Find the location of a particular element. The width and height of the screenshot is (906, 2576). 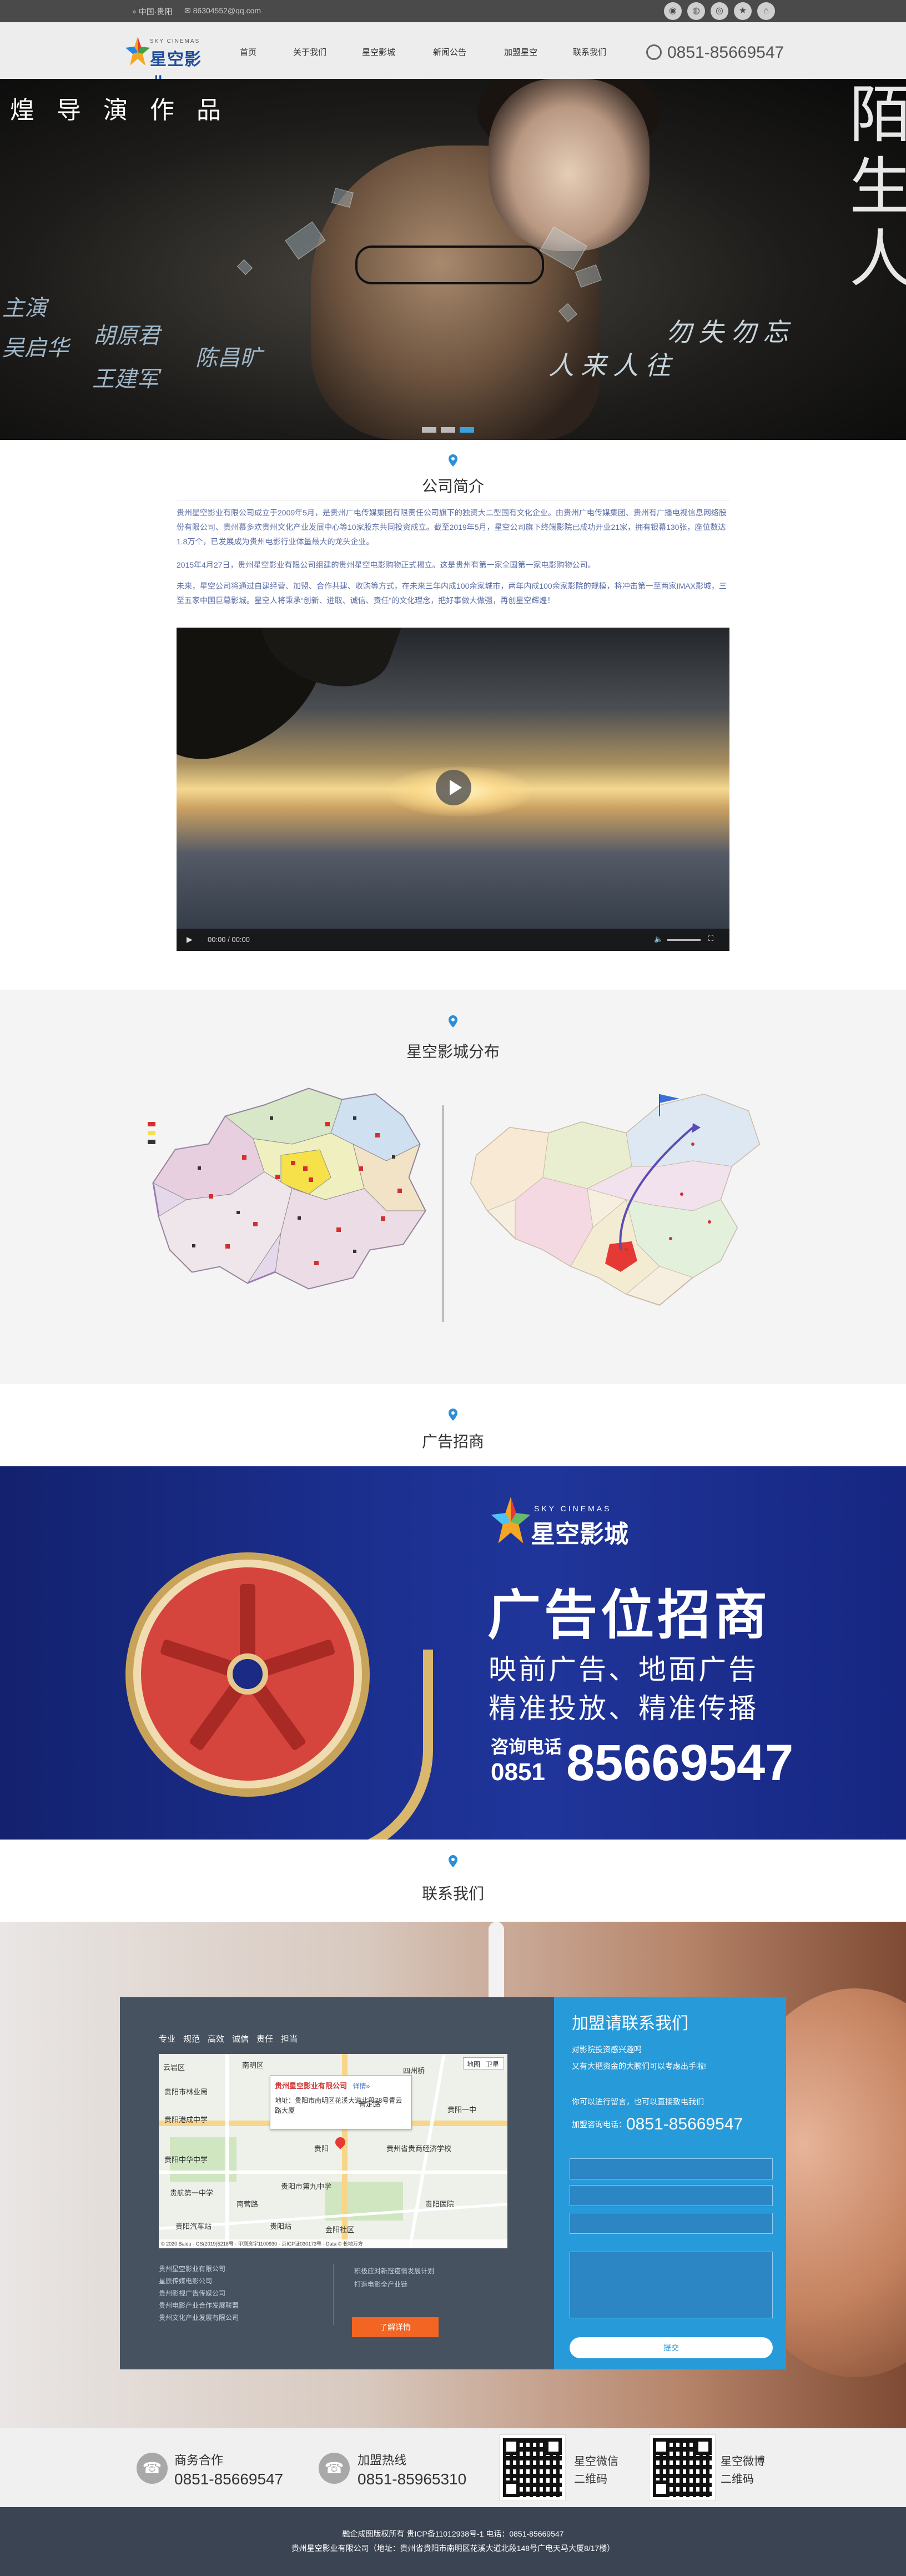

banner-actress-image is located at coordinates (569, 165).